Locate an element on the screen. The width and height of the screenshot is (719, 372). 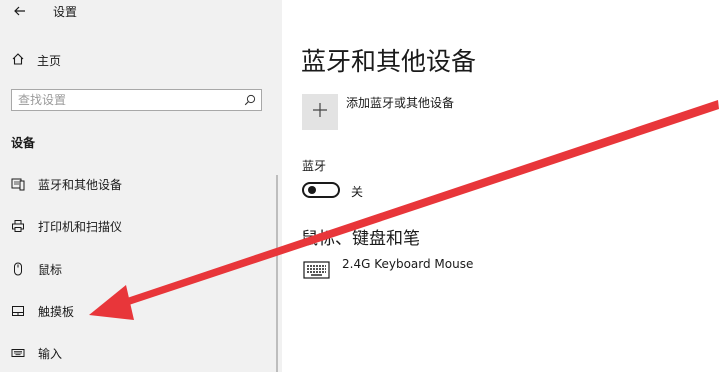
plus-icon is located at coordinates (320, 112).